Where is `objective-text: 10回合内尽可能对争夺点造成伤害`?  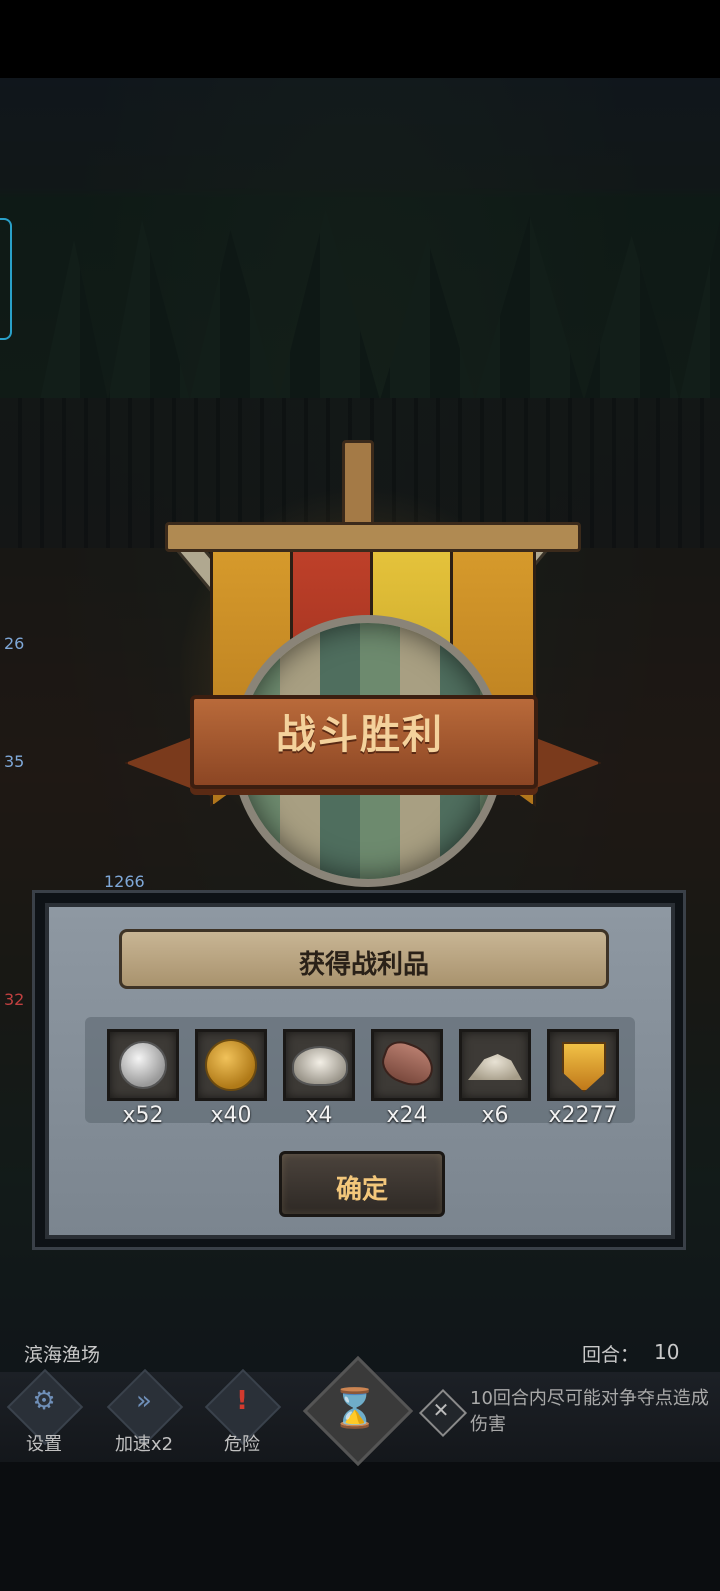 objective-text: 10回合内尽可能对争夺点造成伤害 is located at coordinates (589, 1411).